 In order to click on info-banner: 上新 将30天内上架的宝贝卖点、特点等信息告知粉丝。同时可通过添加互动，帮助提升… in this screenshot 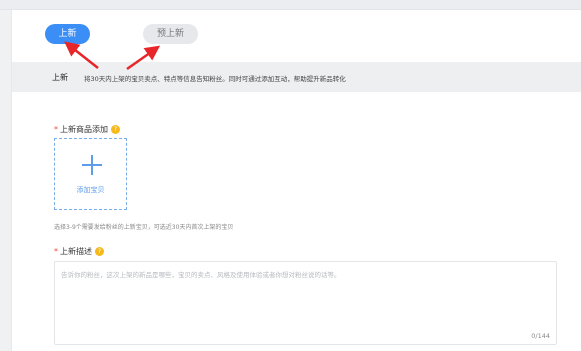, I will do `click(296, 77)`.